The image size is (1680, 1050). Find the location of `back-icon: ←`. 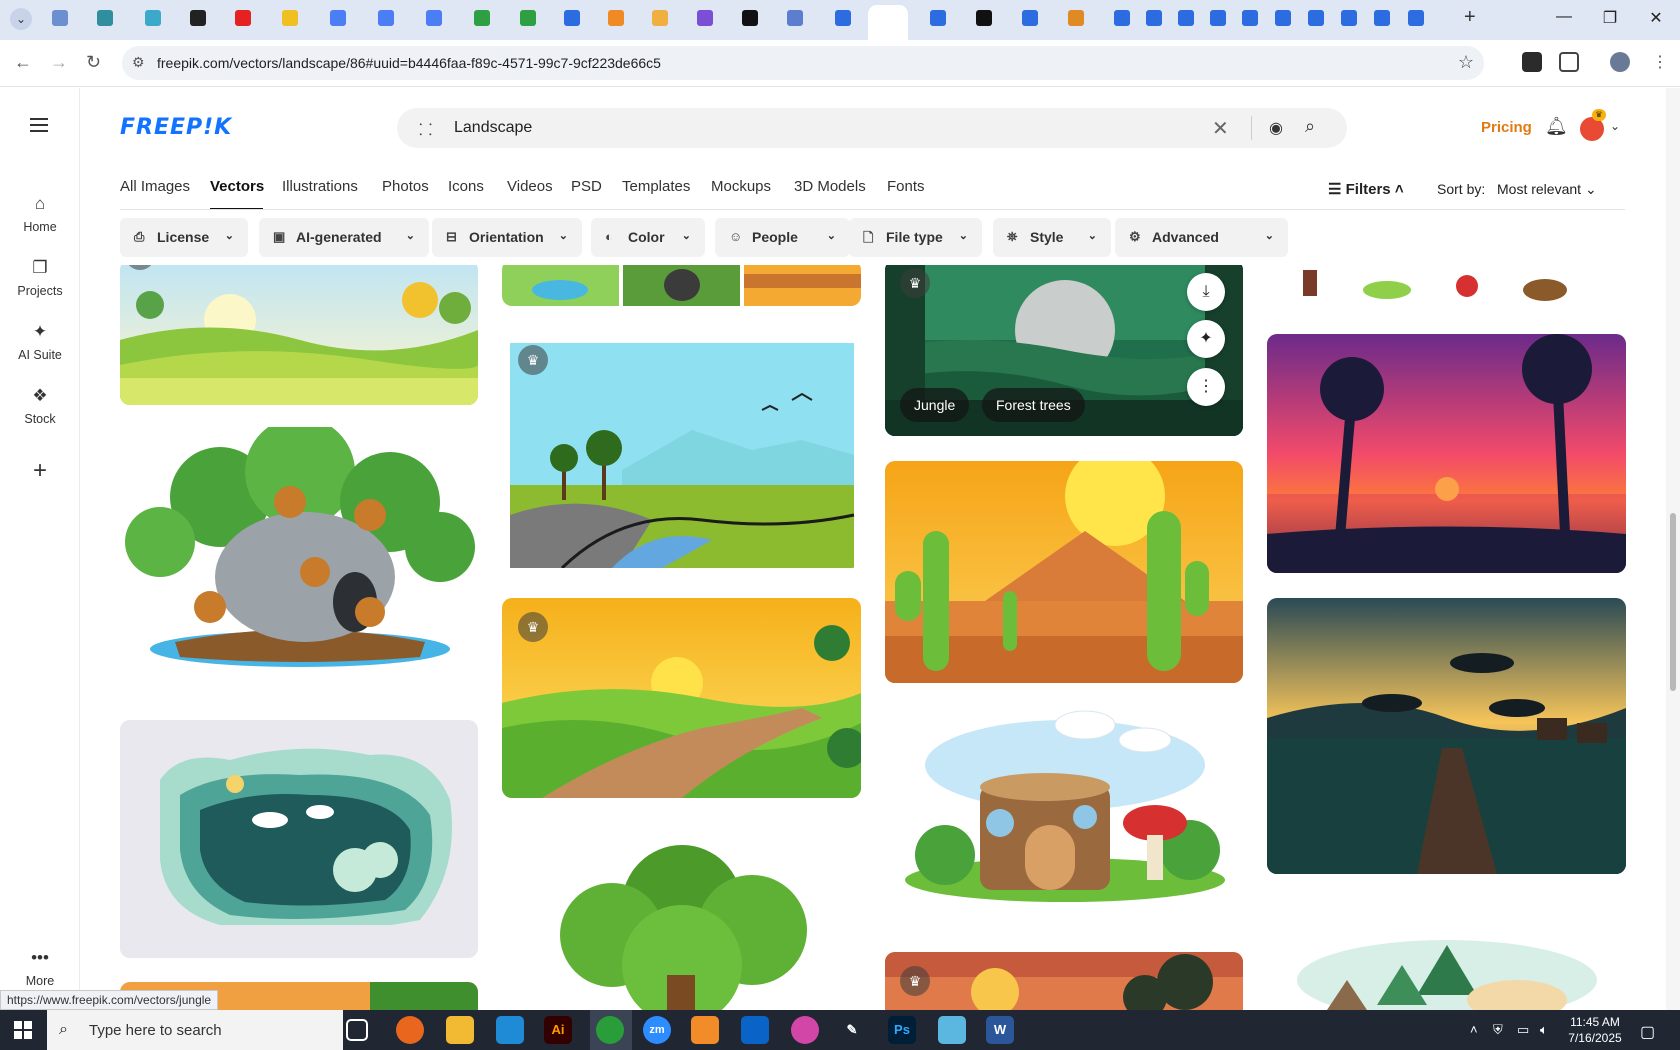

back-icon: ← is located at coordinates (23, 62).